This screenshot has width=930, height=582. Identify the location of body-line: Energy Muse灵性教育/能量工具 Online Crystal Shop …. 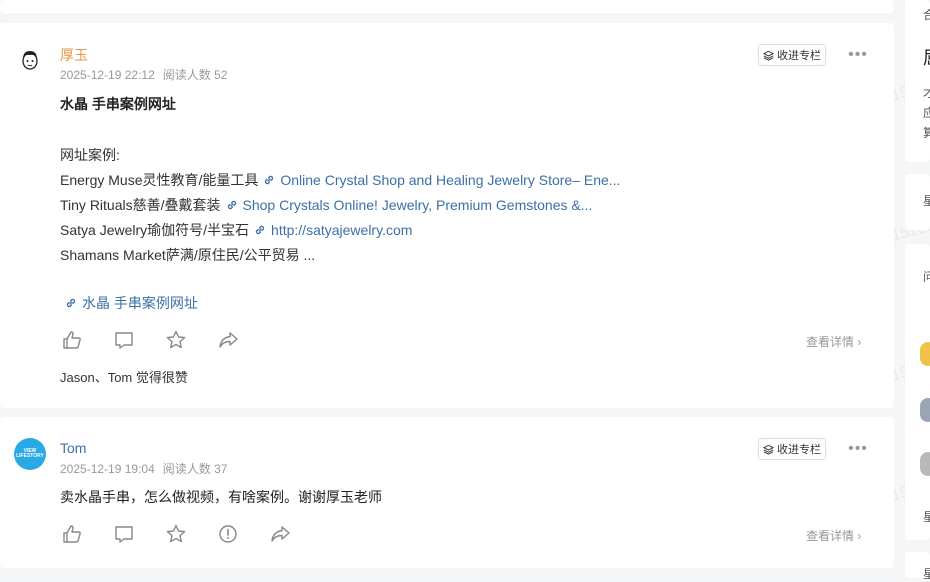
(470, 180).